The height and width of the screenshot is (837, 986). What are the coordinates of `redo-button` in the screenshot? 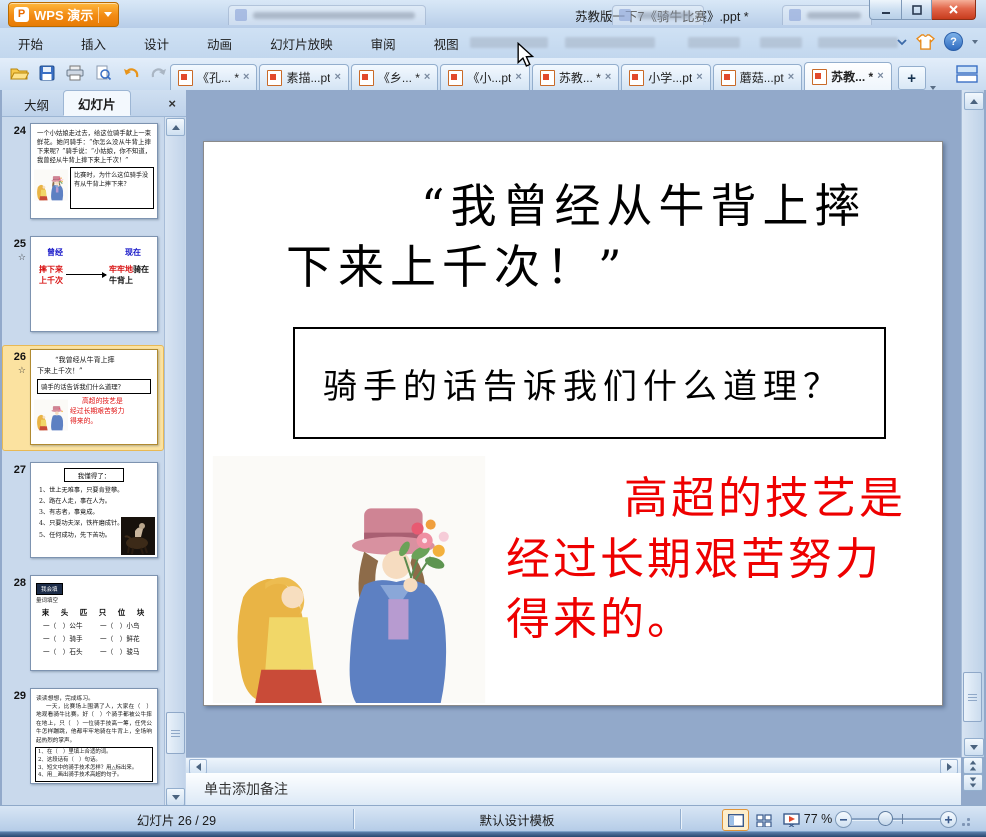 It's located at (159, 73).